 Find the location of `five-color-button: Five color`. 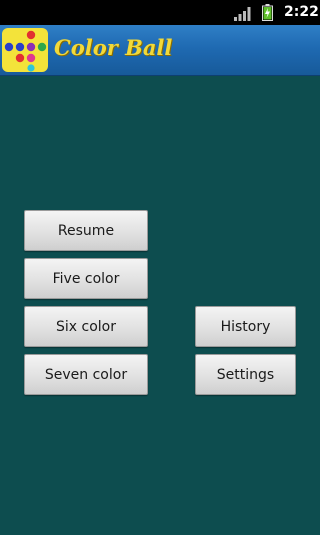

five-color-button: Five color is located at coordinates (86, 278).